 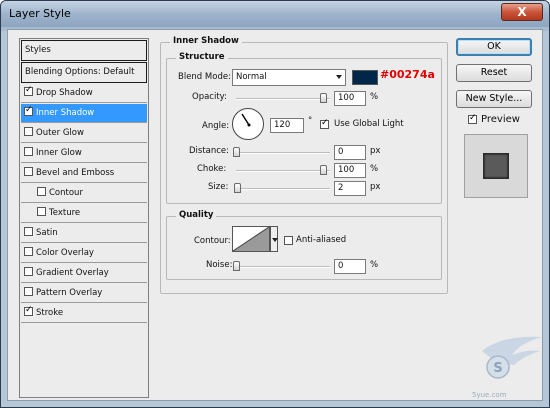 What do you see at coordinates (28, 271) in the screenshot?
I see `gradient-overlay-checkbox` at bounding box center [28, 271].